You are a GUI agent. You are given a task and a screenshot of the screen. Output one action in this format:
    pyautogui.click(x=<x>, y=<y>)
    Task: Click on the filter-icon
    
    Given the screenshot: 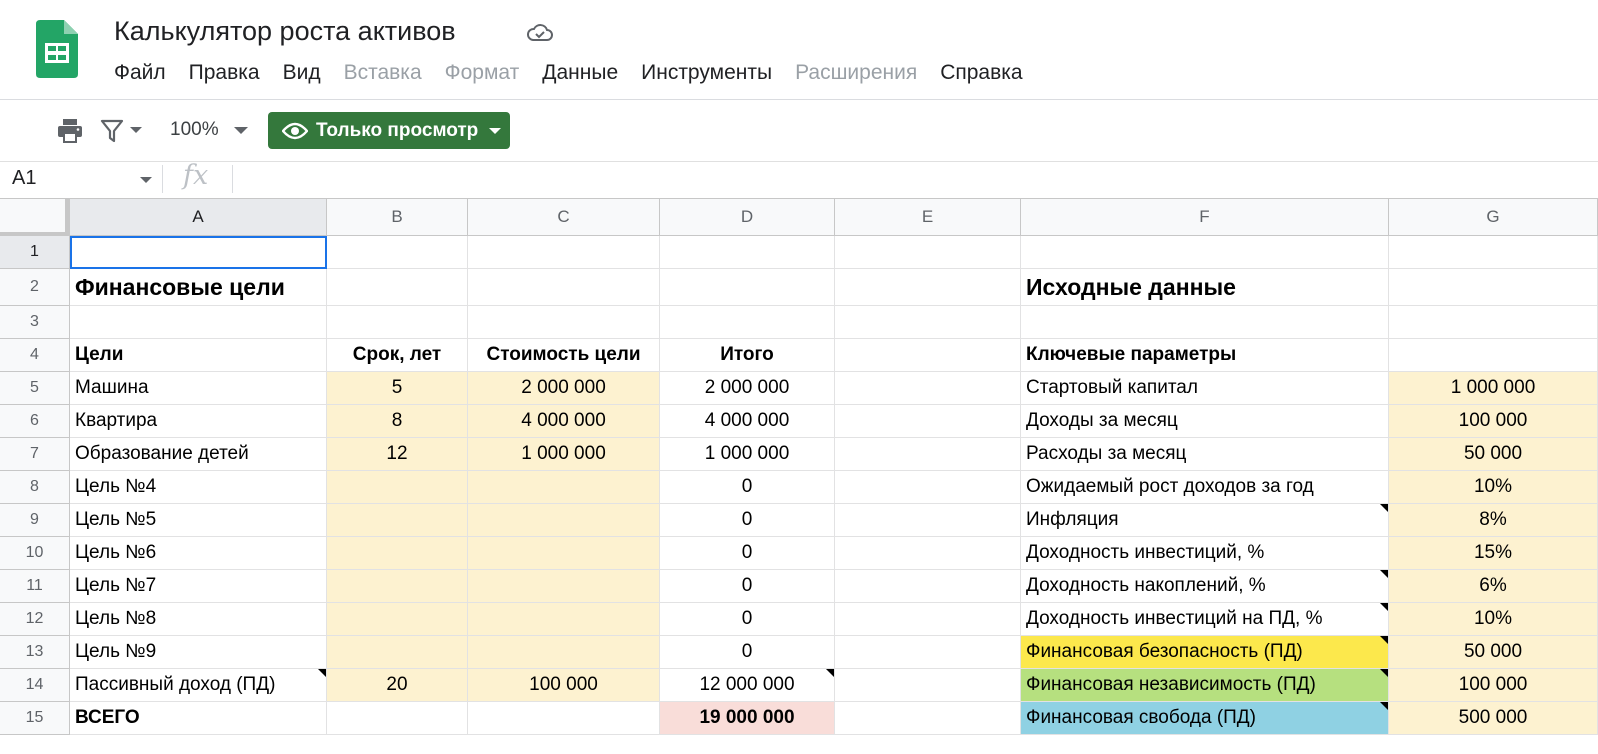 What is the action you would take?
    pyautogui.click(x=112, y=131)
    